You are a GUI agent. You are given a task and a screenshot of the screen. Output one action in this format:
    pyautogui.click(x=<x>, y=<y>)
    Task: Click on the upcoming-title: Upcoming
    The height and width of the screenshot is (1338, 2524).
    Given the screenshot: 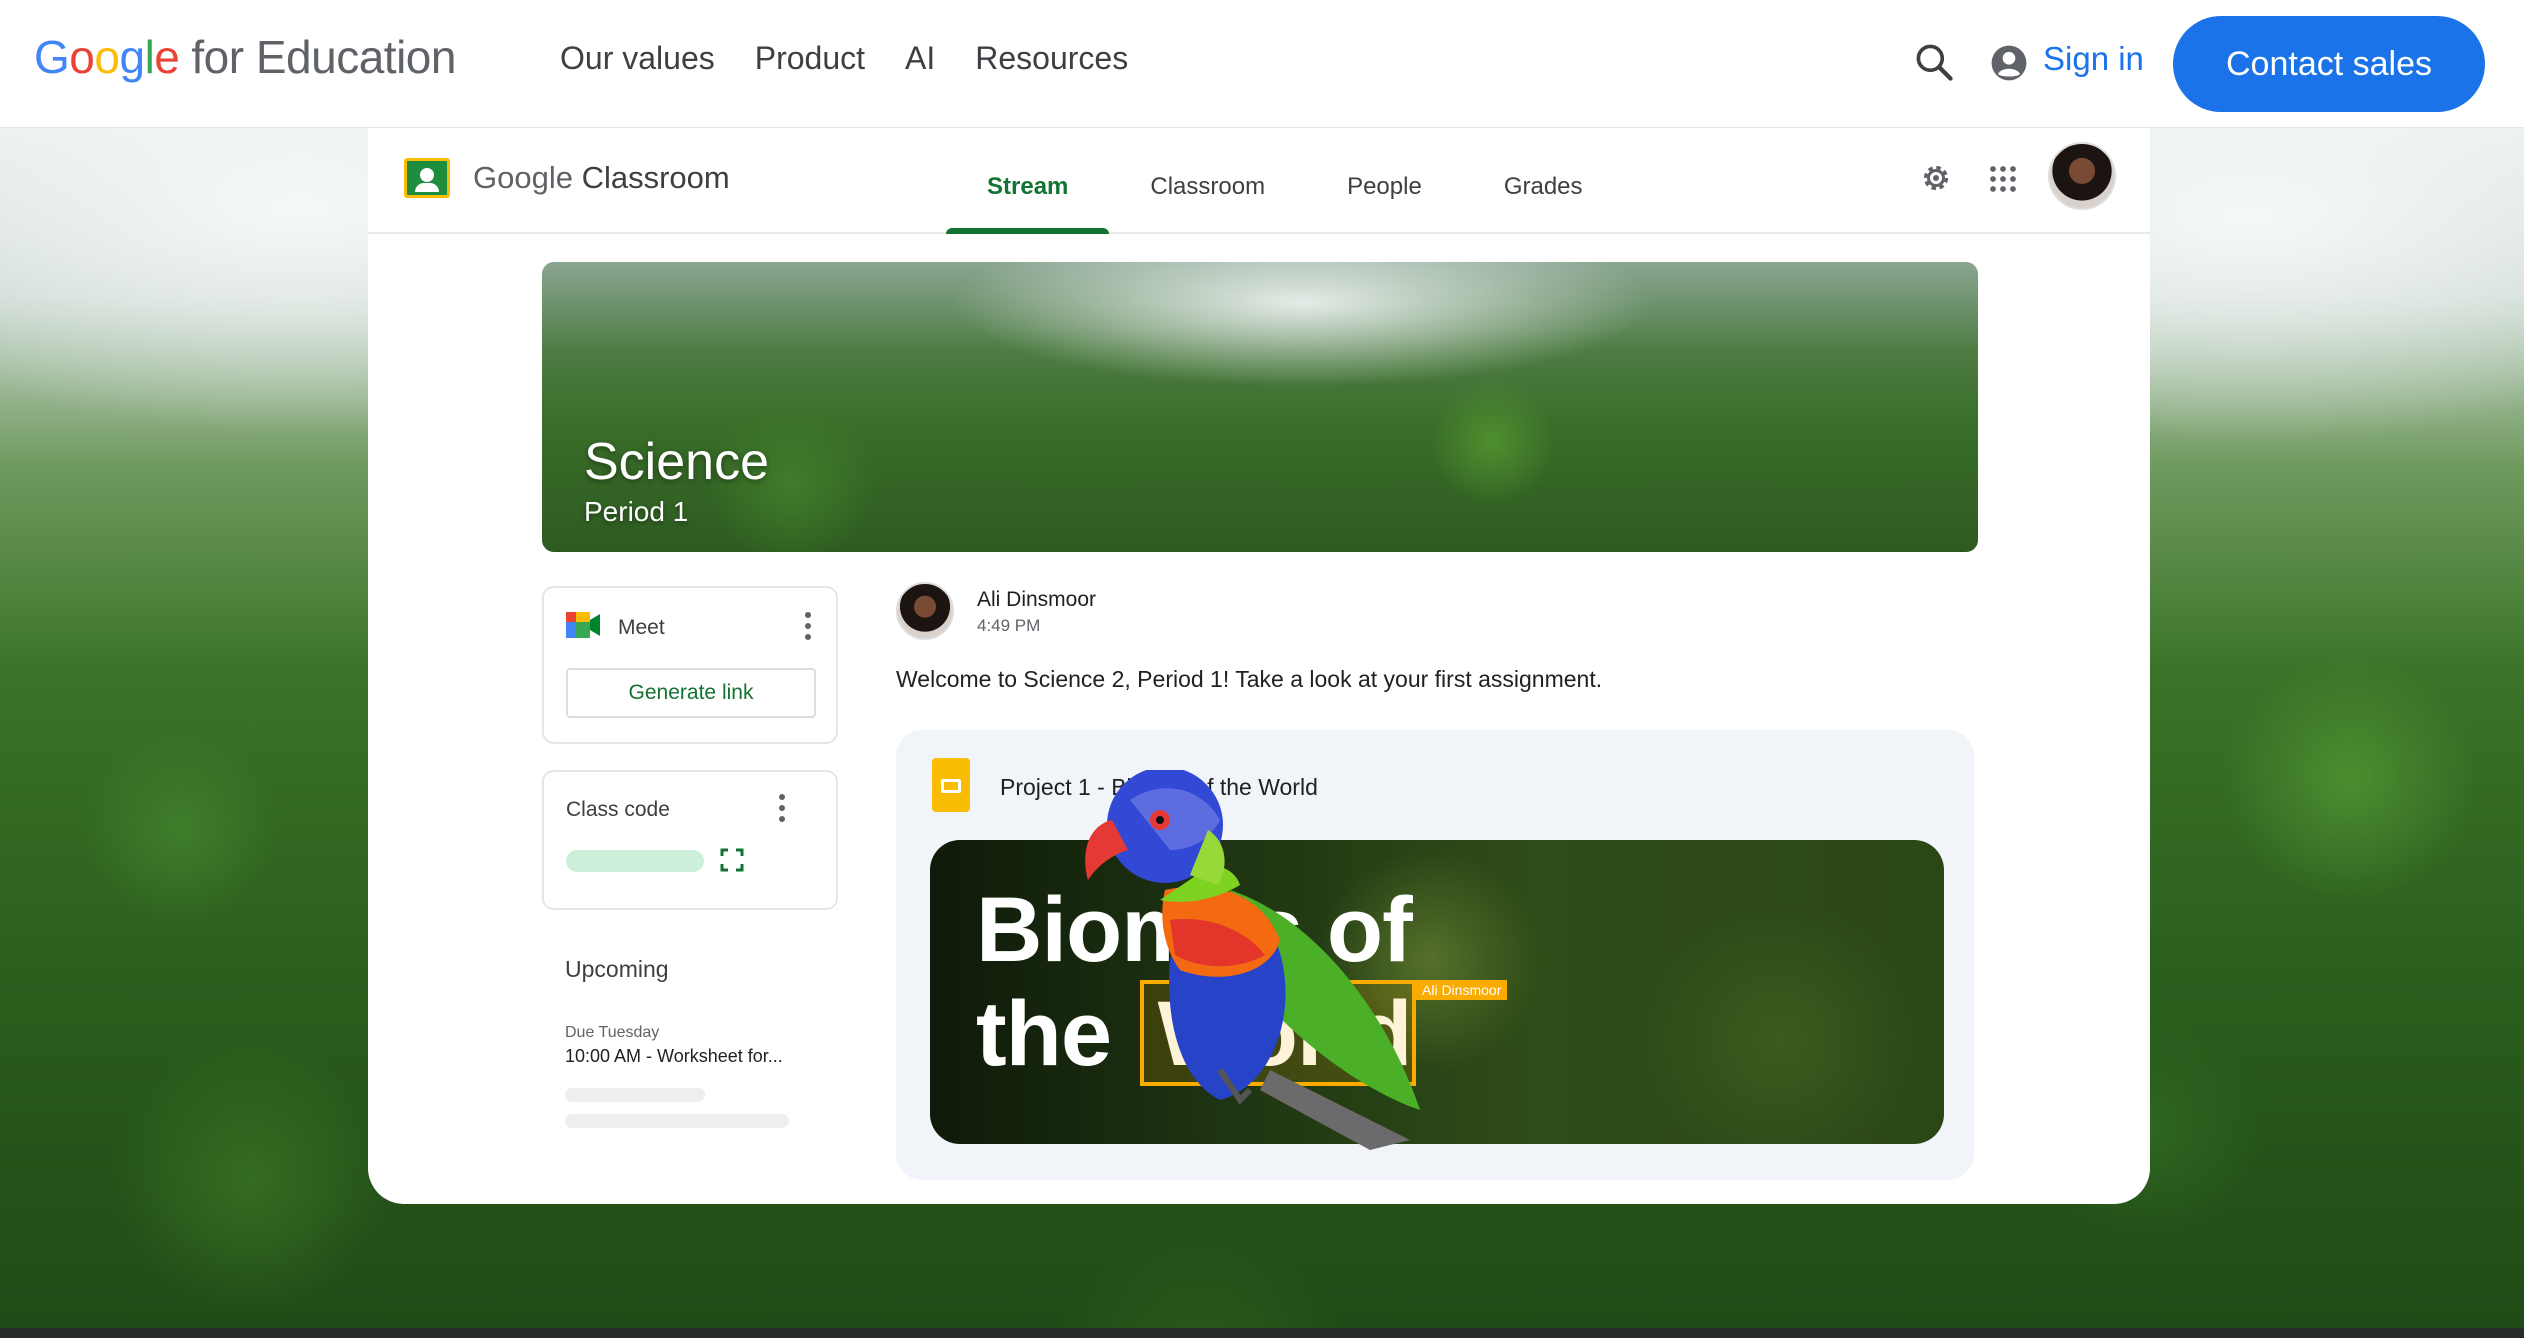 What is the action you would take?
    pyautogui.click(x=617, y=969)
    